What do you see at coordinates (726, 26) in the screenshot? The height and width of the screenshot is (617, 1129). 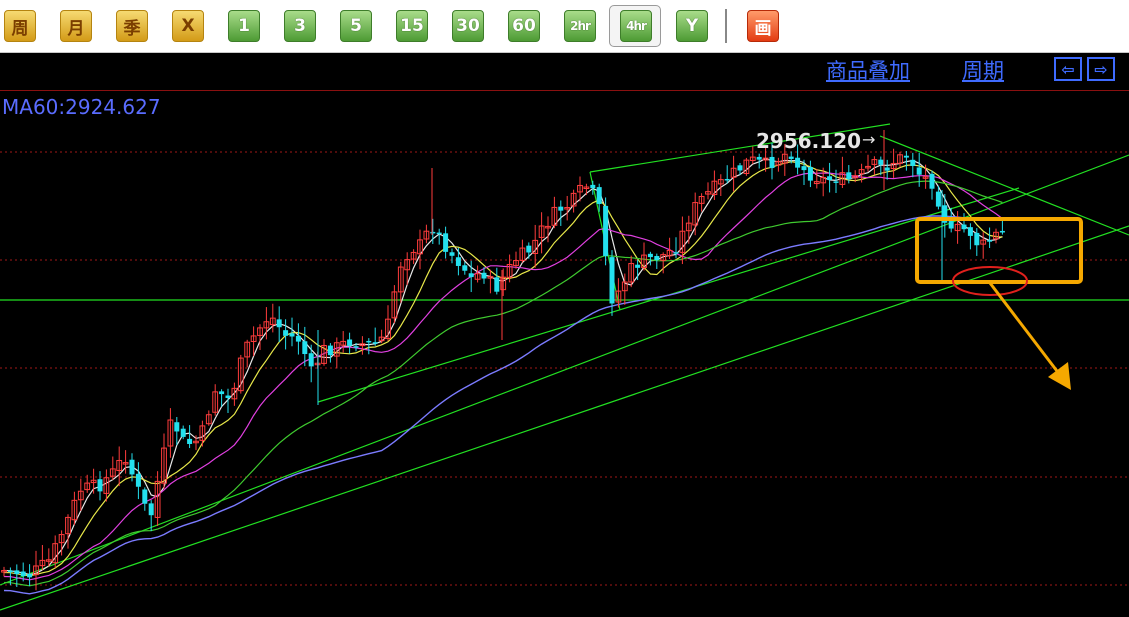 I see `toolbar-divider` at bounding box center [726, 26].